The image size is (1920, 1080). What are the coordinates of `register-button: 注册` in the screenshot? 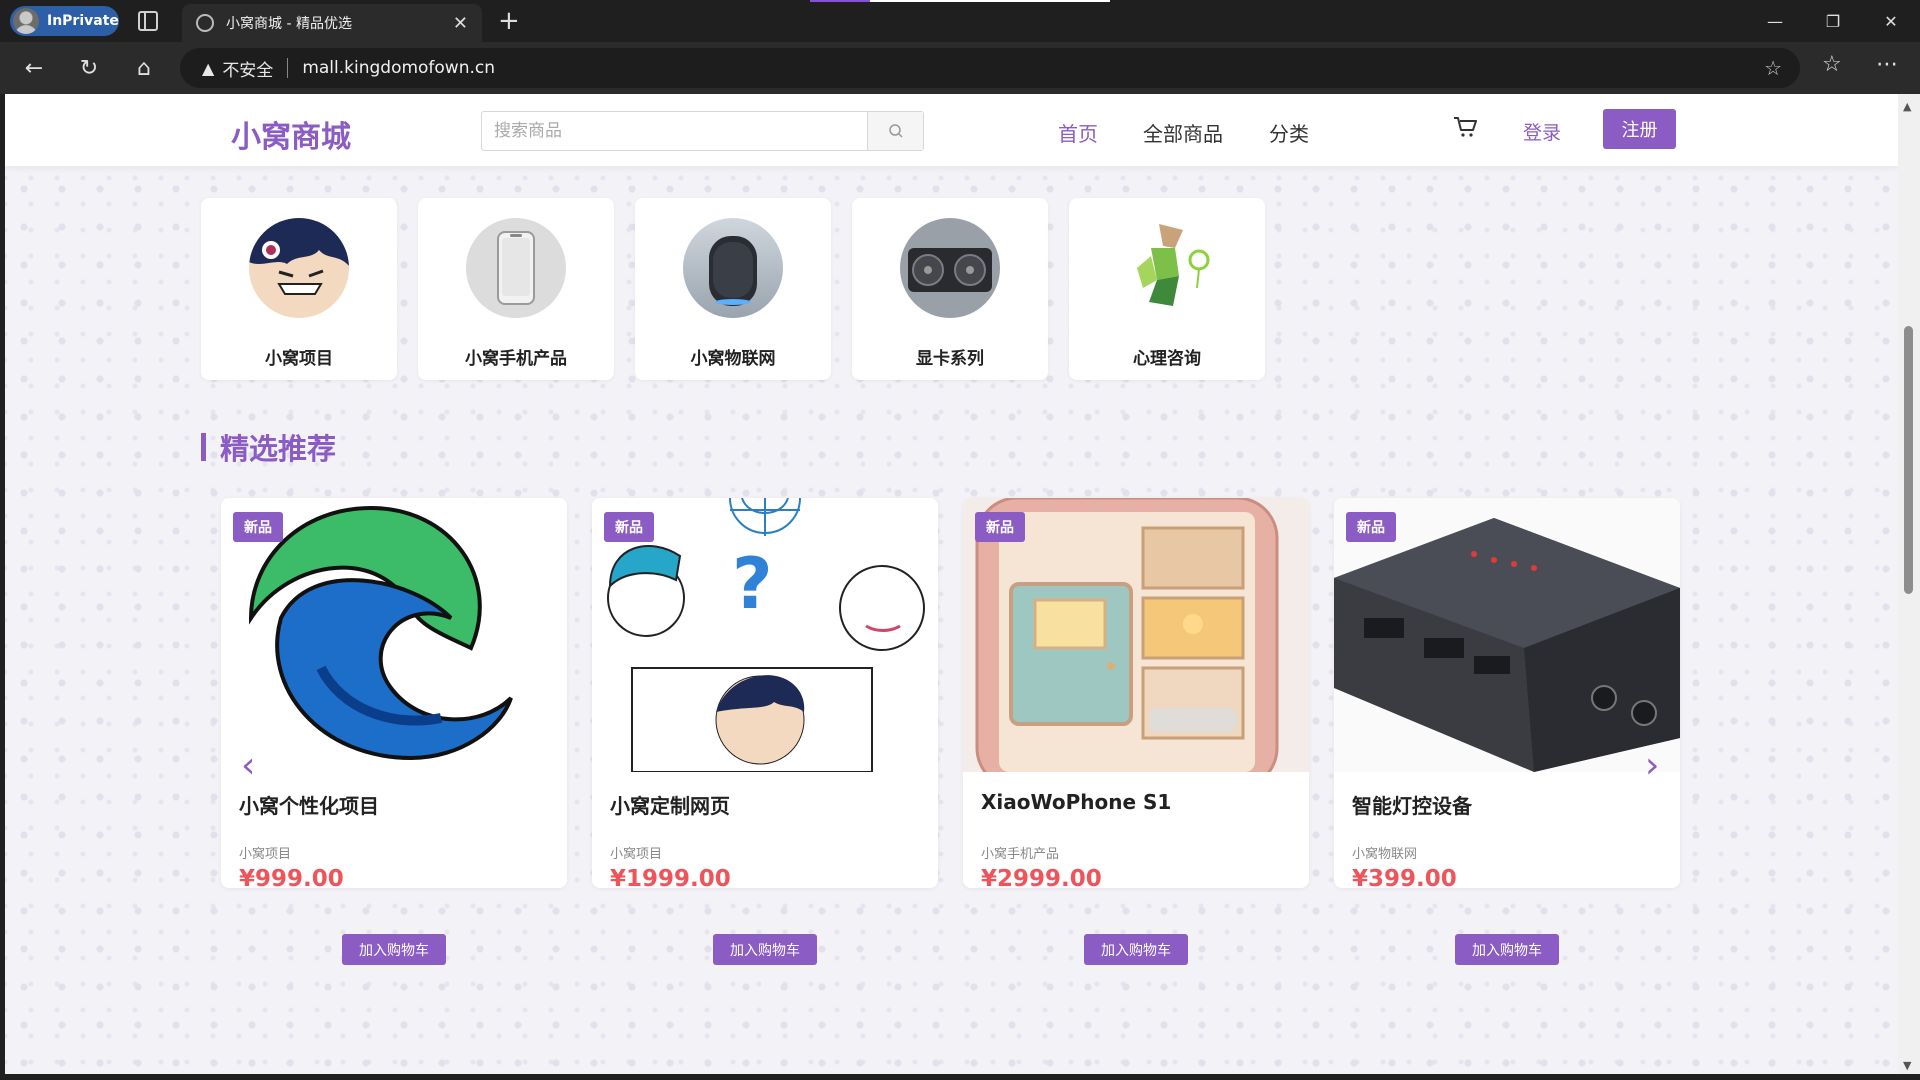 It's located at (1639, 129).